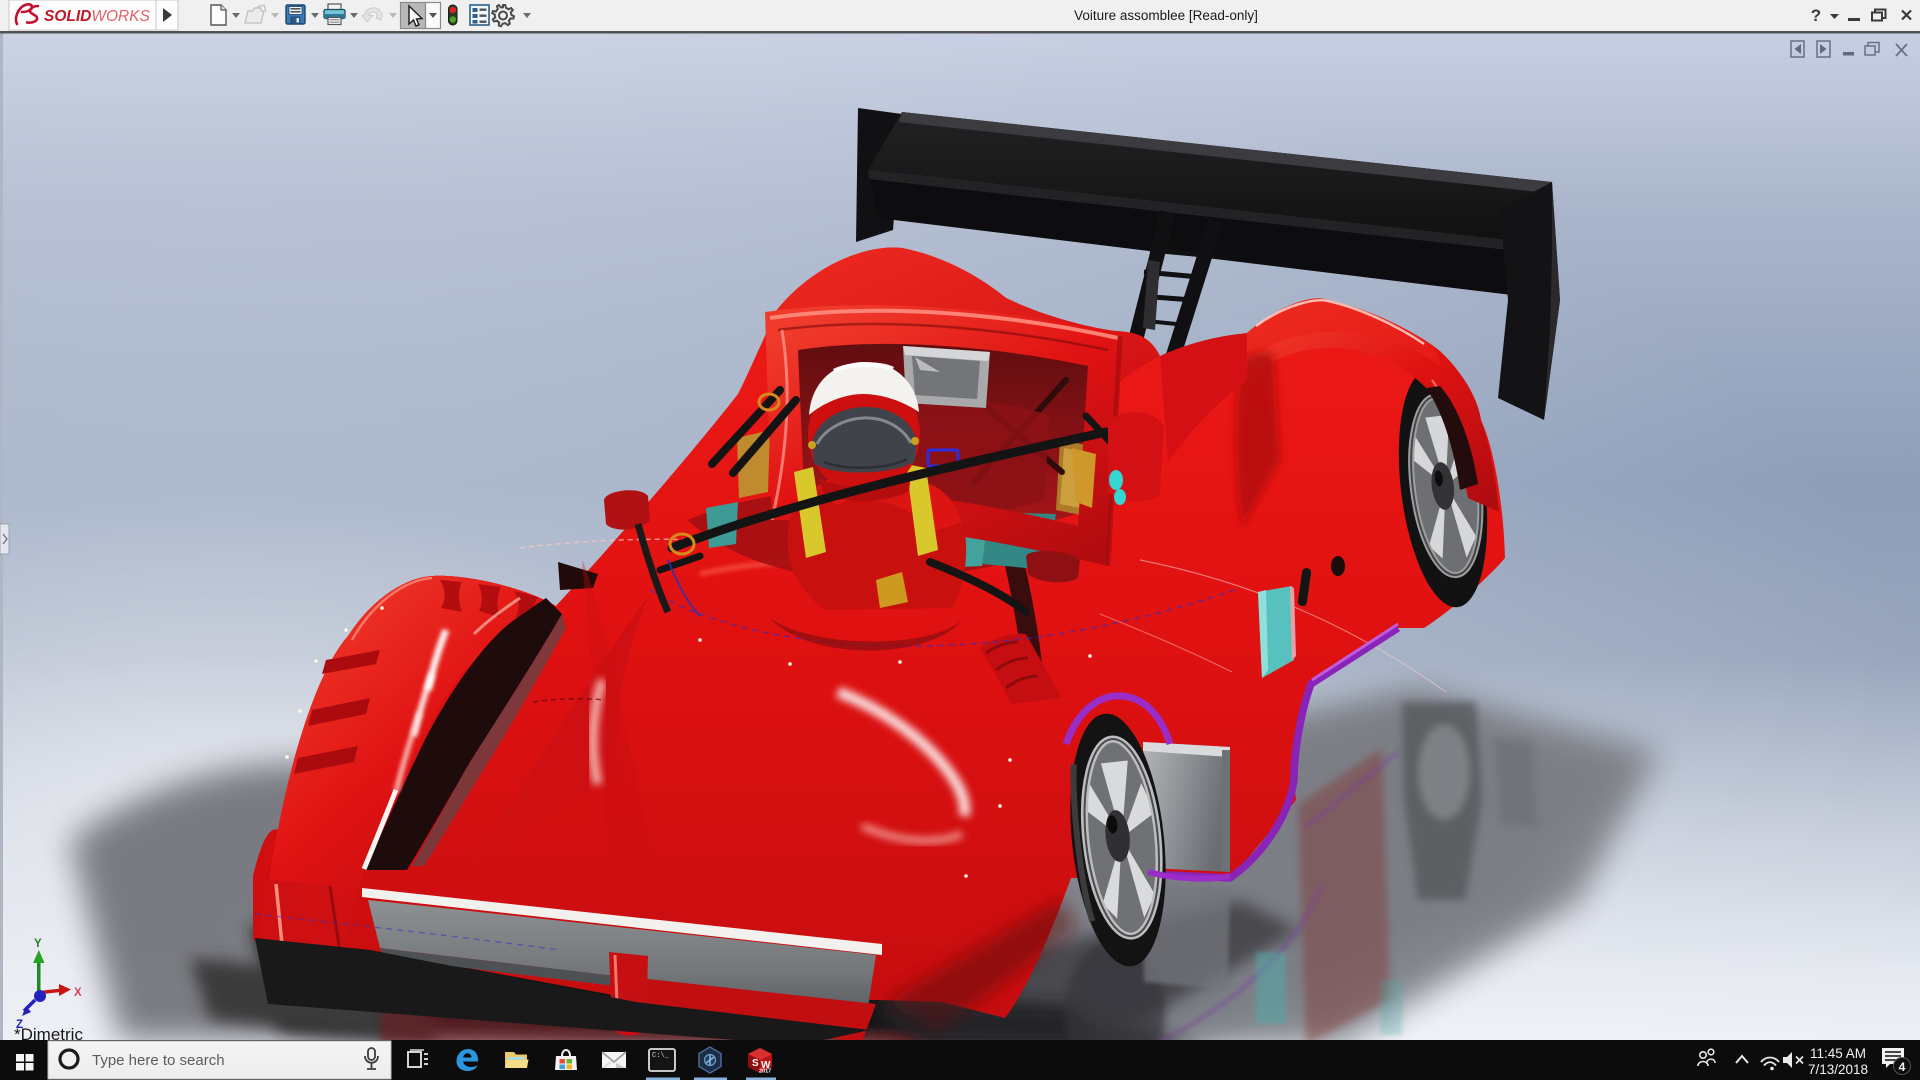 The height and width of the screenshot is (1080, 1920). Describe the element at coordinates (78, 993) in the screenshot. I see `svg-text: X` at that location.